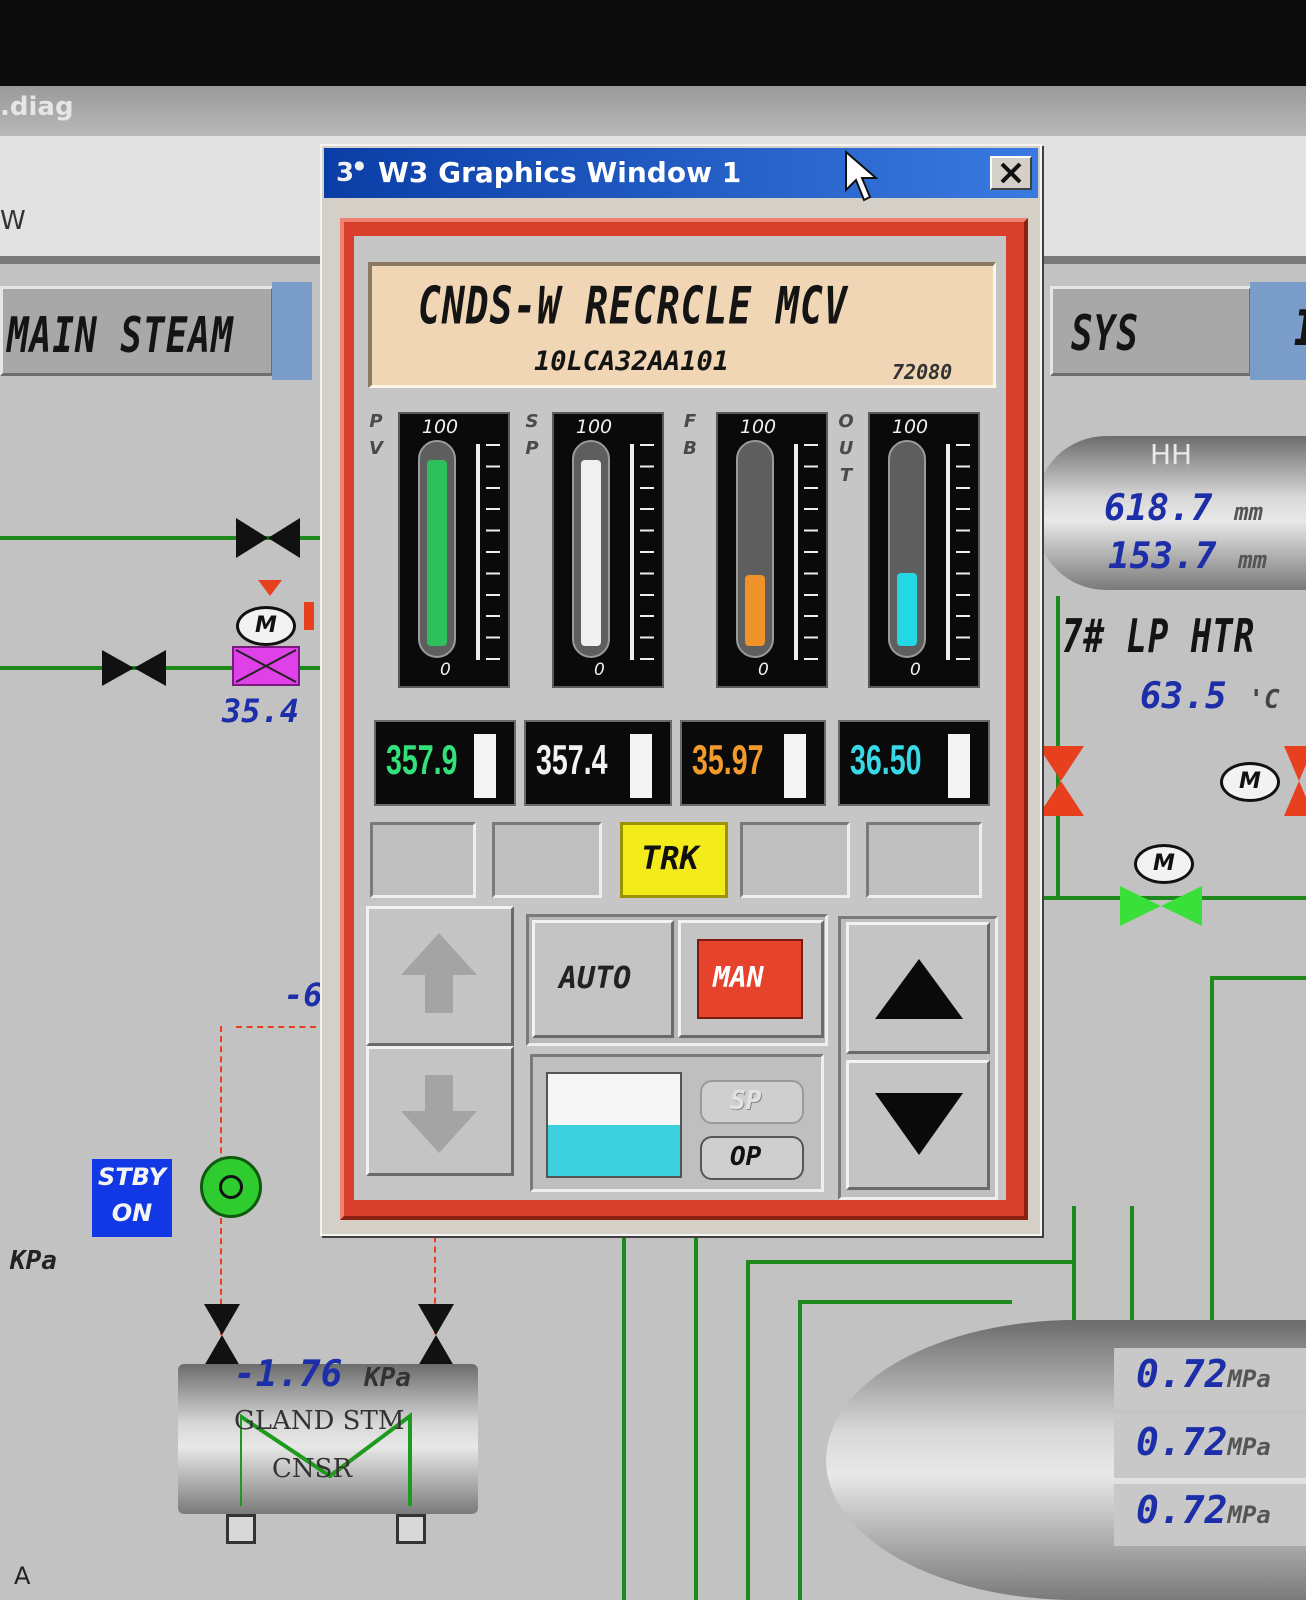 The image size is (1306, 1600). Describe the element at coordinates (440, 976) in the screenshot. I see `raise-fast-button` at that location.